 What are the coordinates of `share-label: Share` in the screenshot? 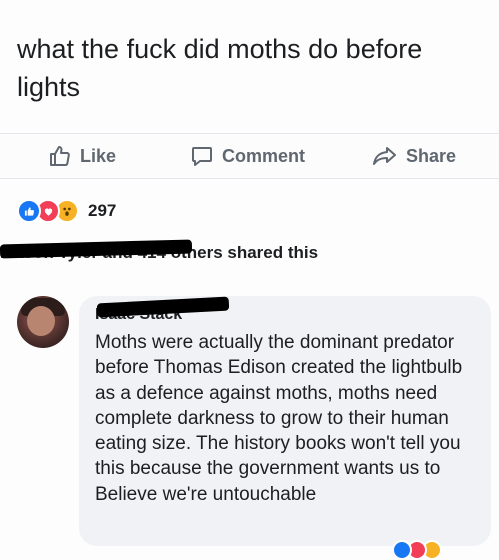 It's located at (431, 155).